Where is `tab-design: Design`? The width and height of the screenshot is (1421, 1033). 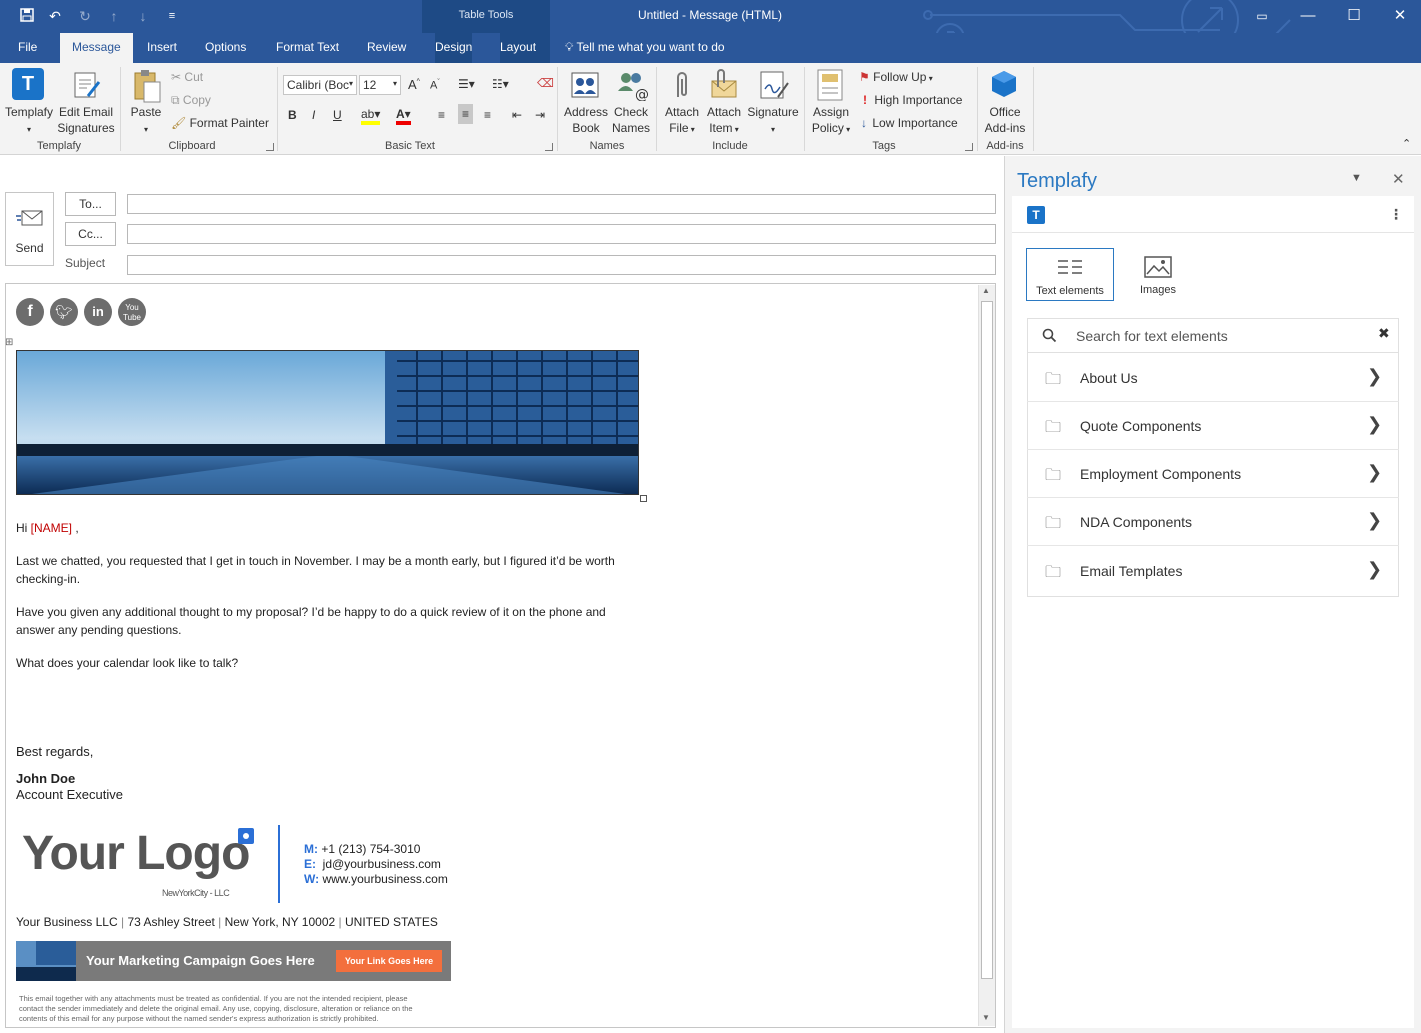
tab-design: Design is located at coordinates (454, 48).